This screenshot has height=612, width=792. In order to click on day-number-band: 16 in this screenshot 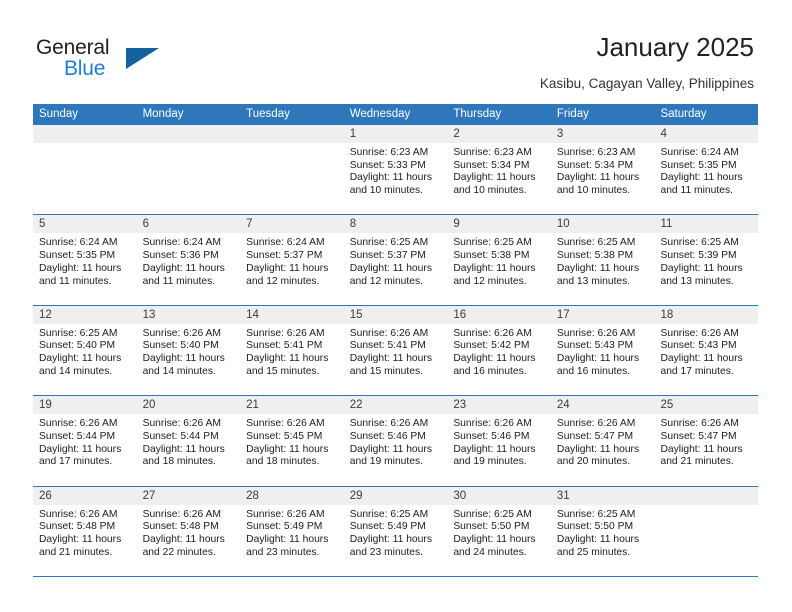, I will do `click(499, 314)`.